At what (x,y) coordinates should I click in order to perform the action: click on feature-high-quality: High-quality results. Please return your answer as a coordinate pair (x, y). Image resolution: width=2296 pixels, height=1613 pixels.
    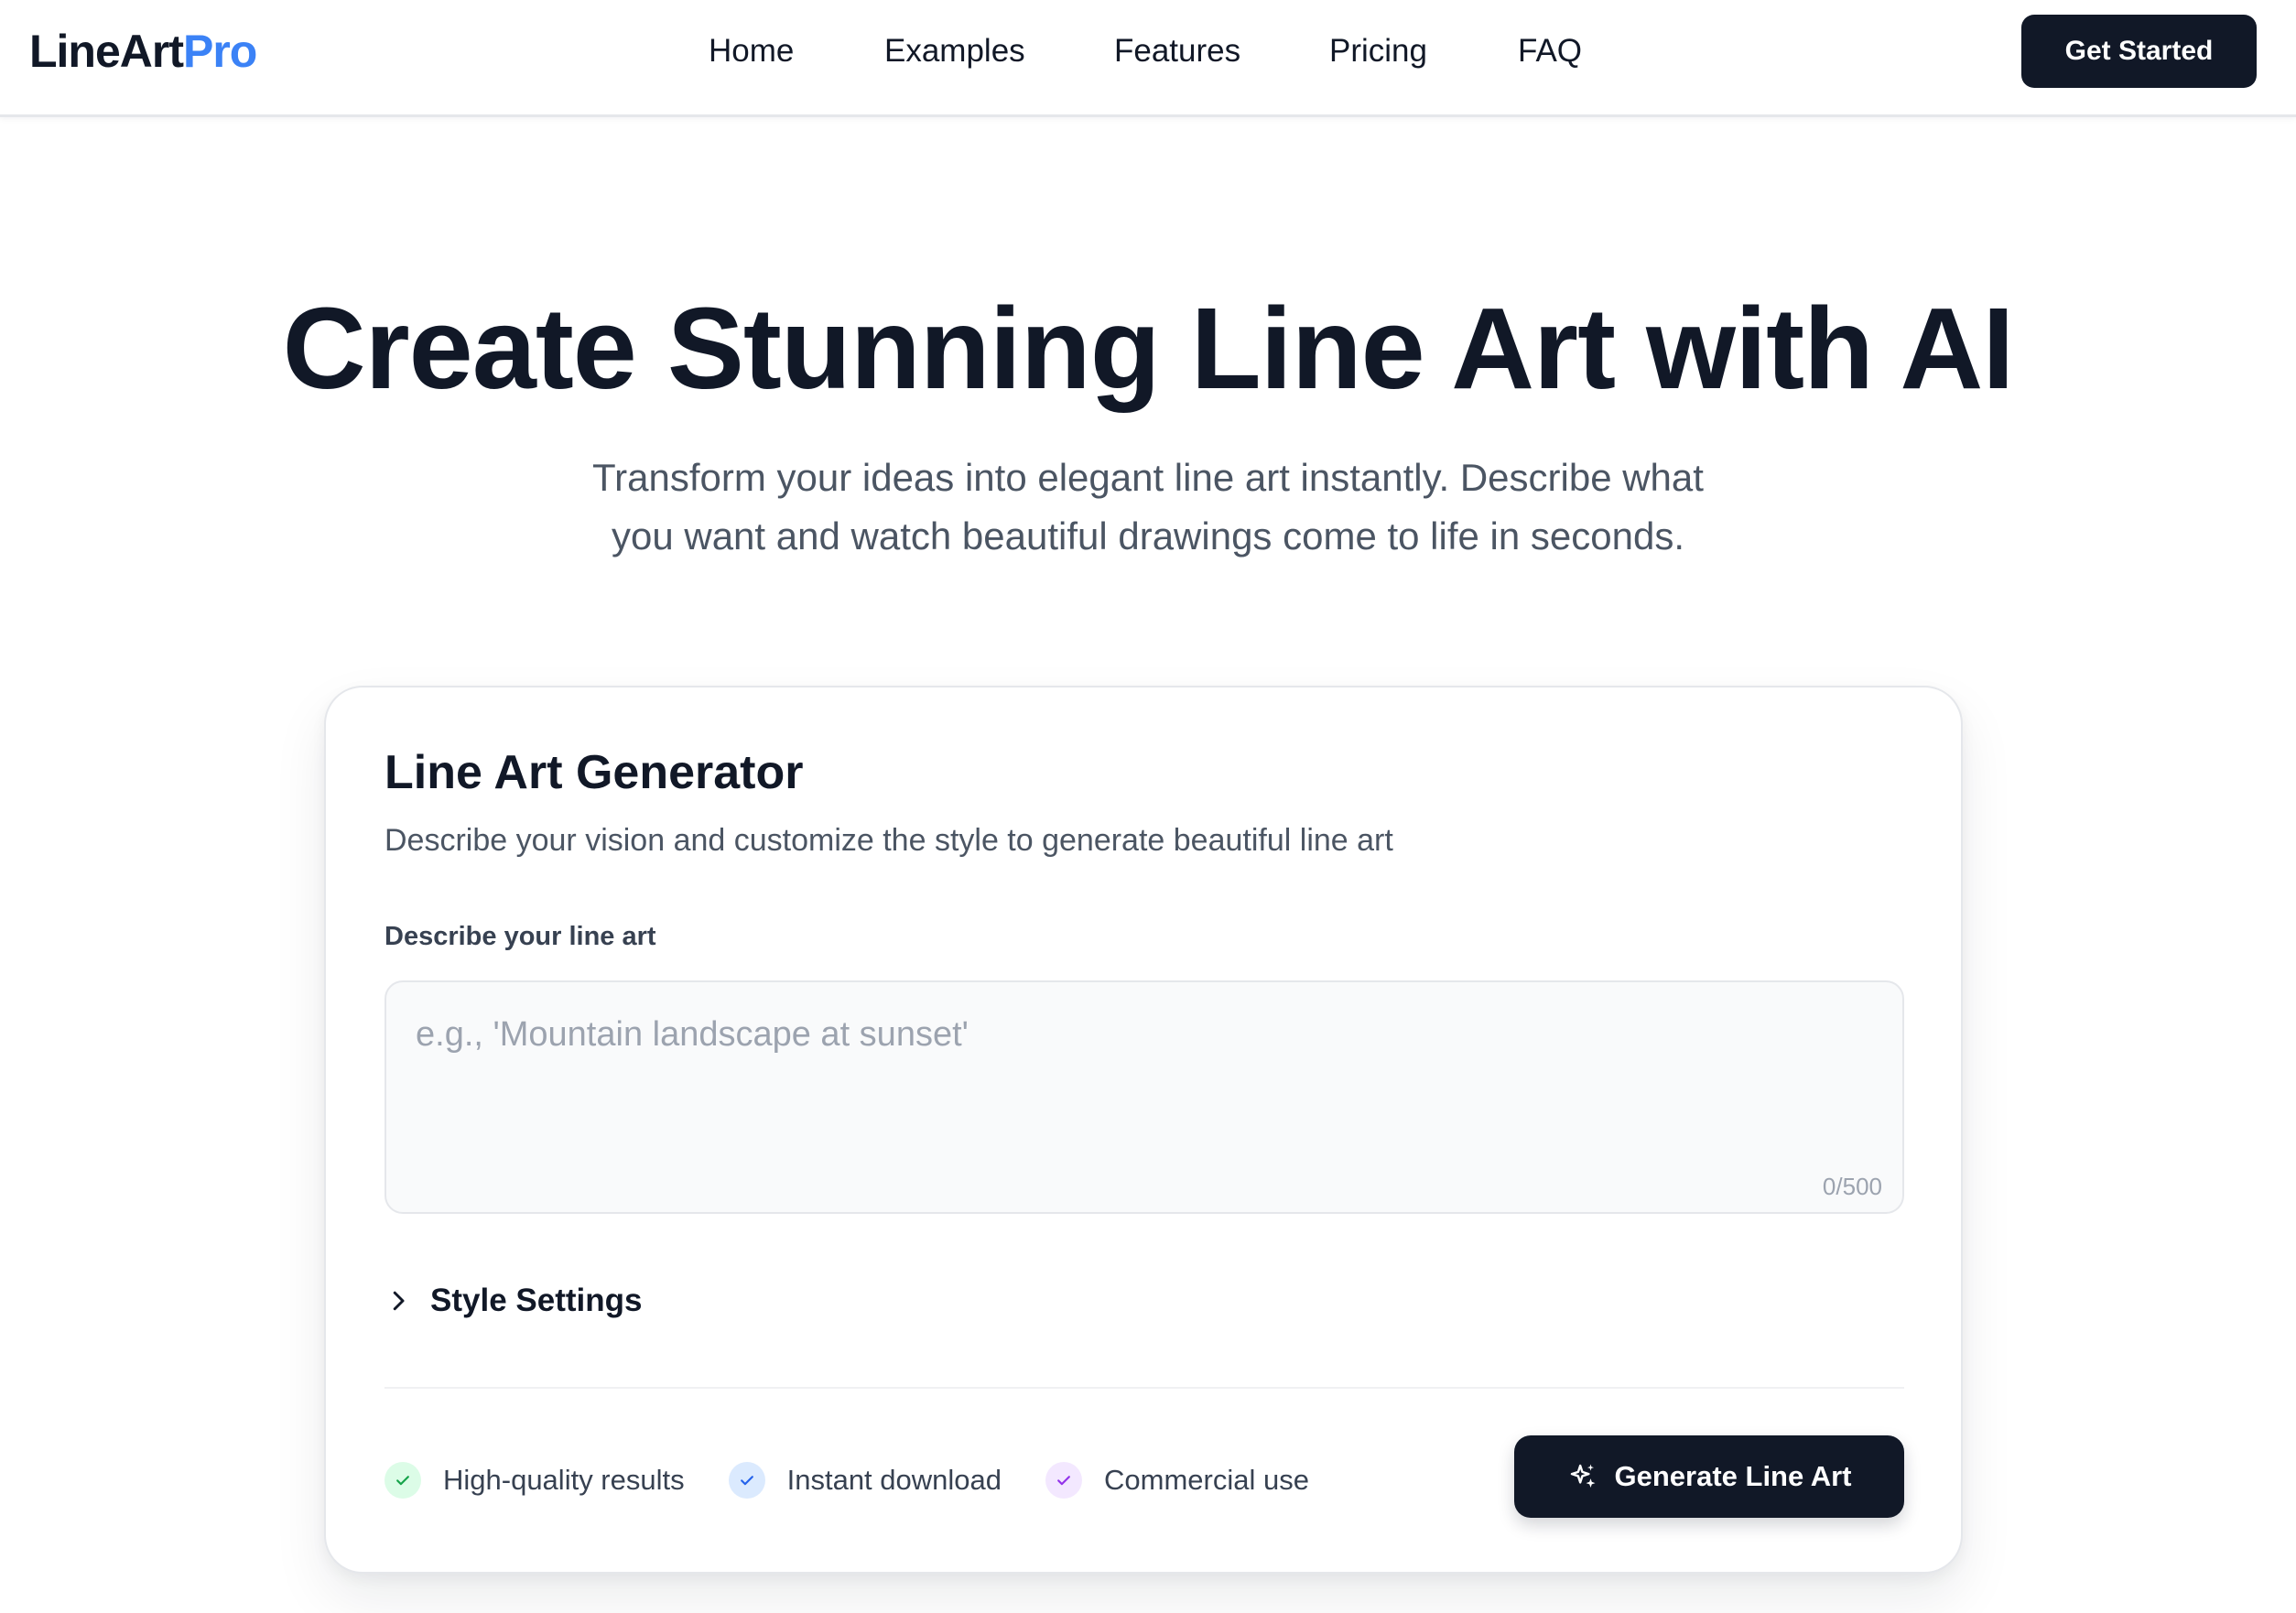
    Looking at the image, I should click on (534, 1480).